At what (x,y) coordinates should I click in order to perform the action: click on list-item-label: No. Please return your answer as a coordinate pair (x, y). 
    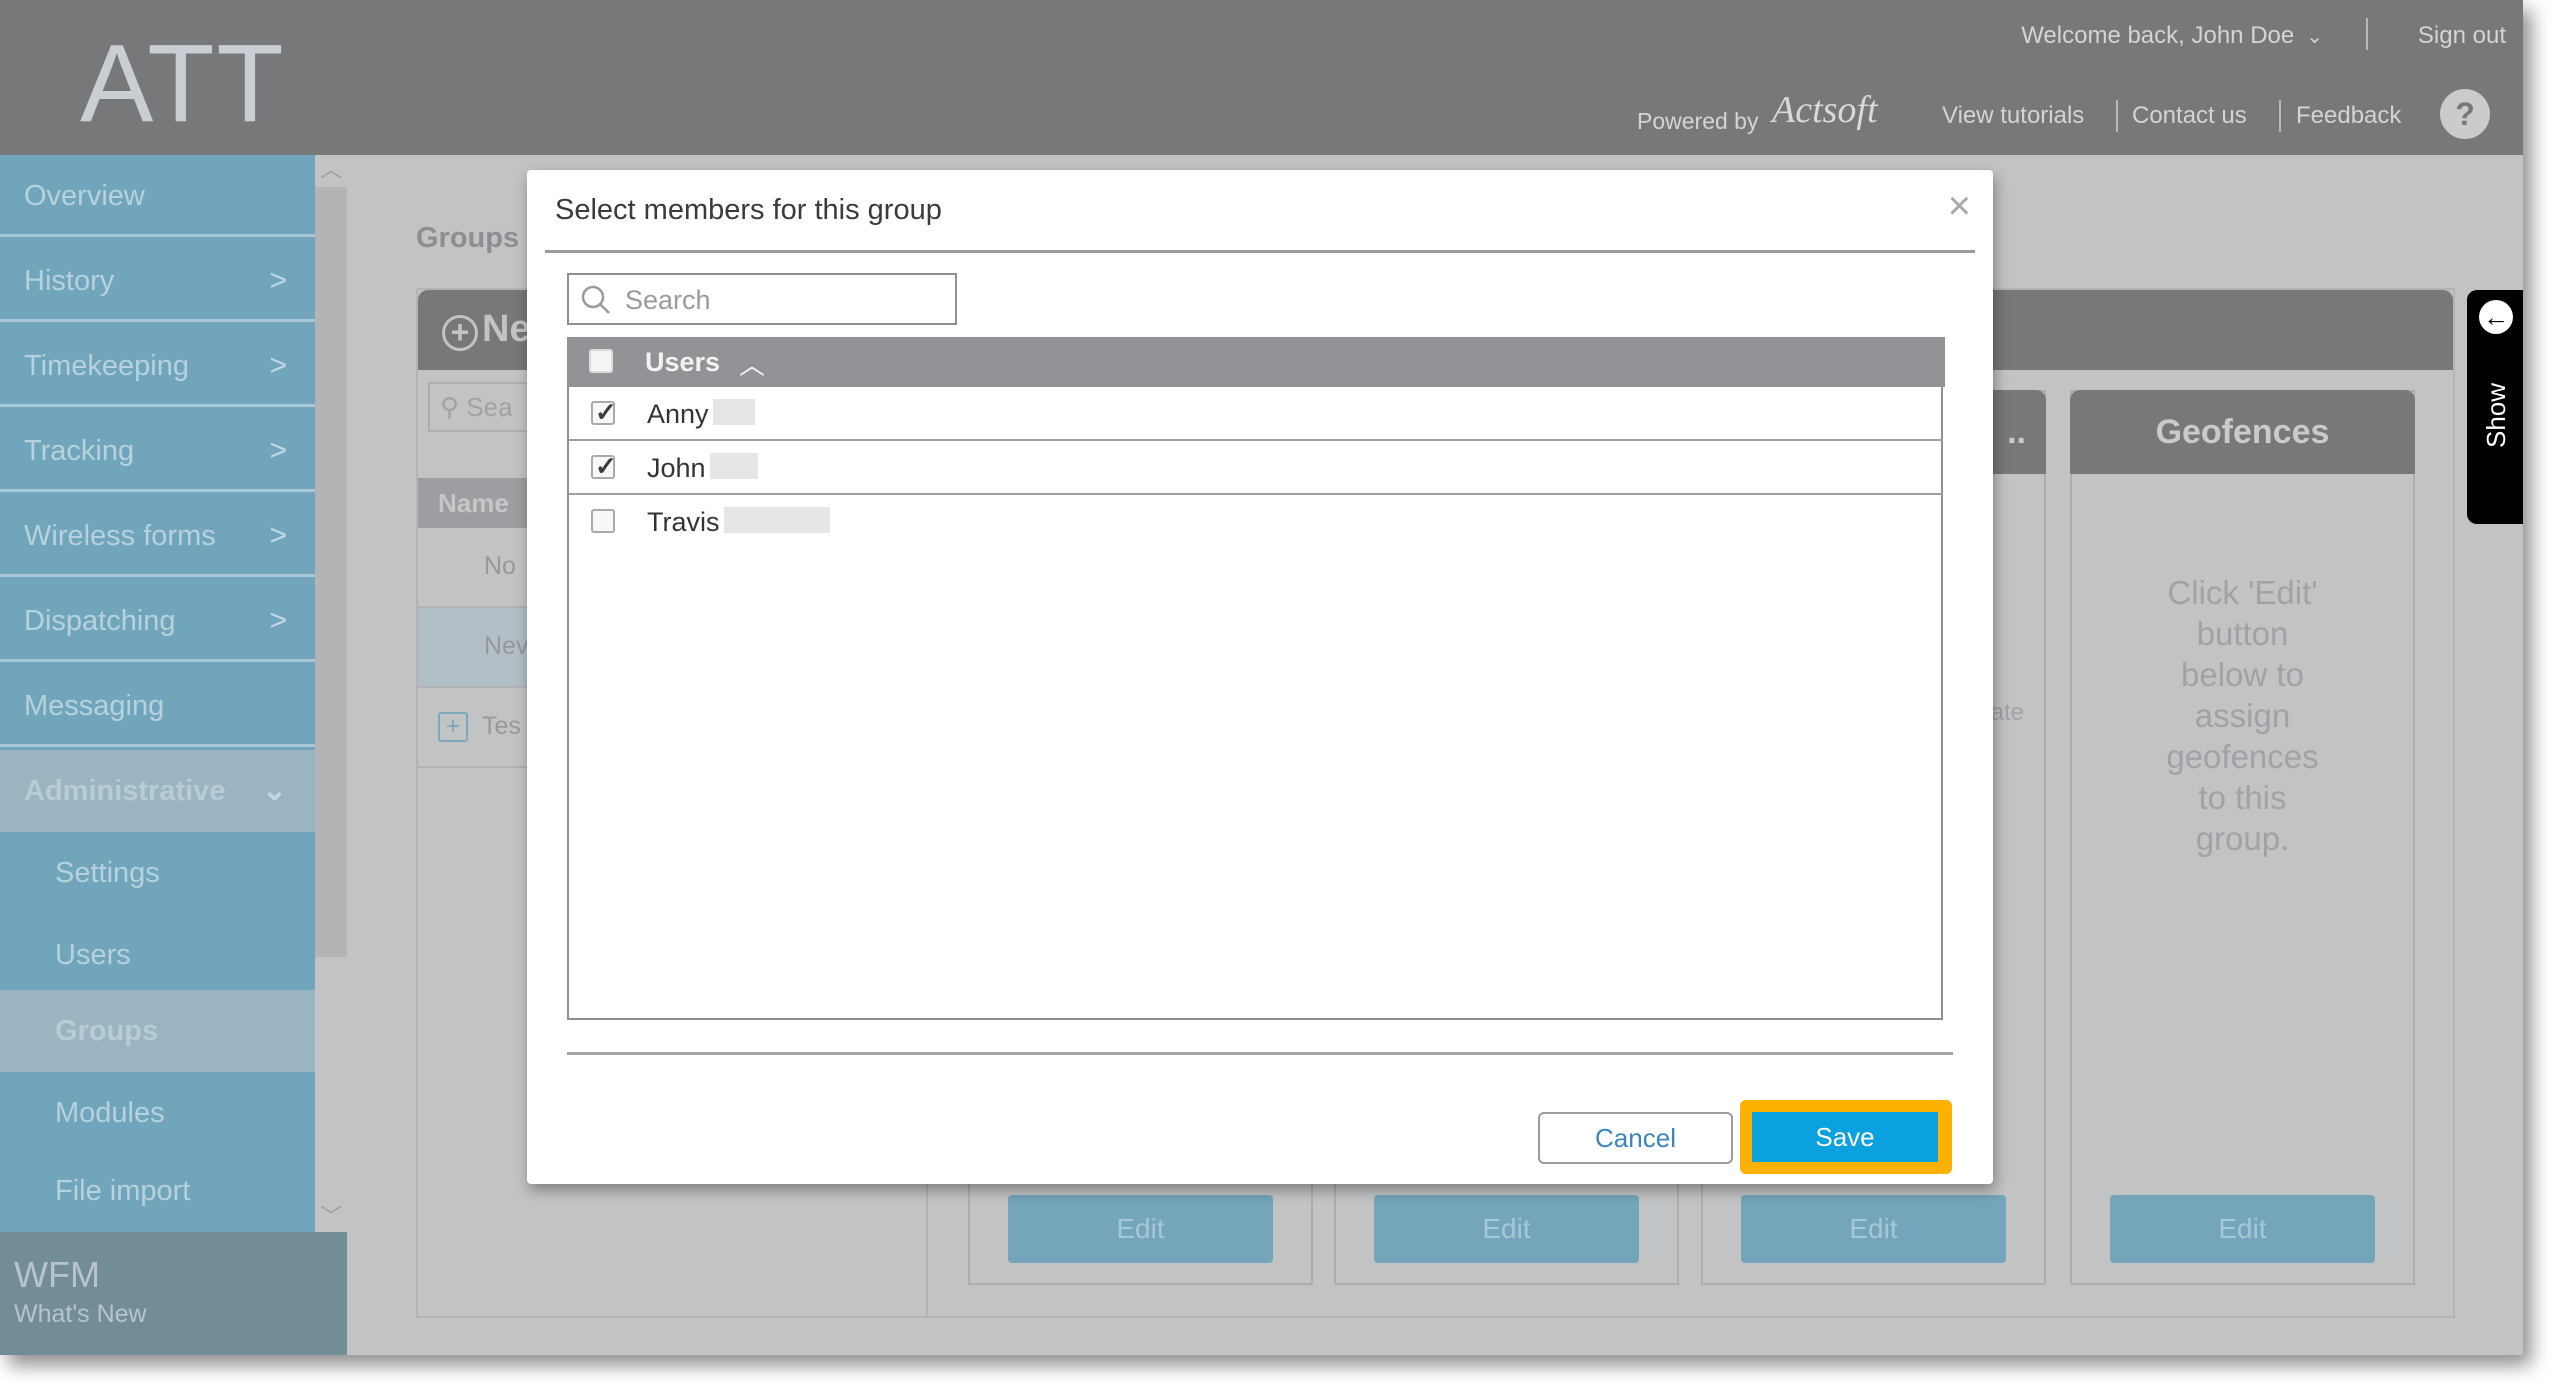
    Looking at the image, I should click on (500, 566).